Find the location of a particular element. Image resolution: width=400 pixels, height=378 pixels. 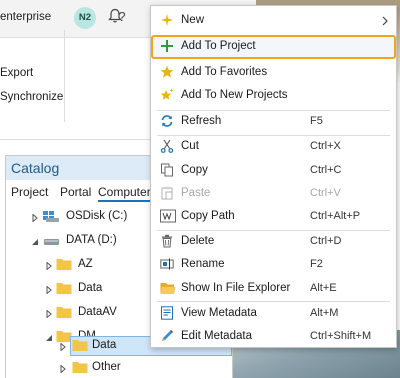

menu-item-edit-metadata: Edit Metadata Ctrl+Shift+M is located at coordinates (273, 337).